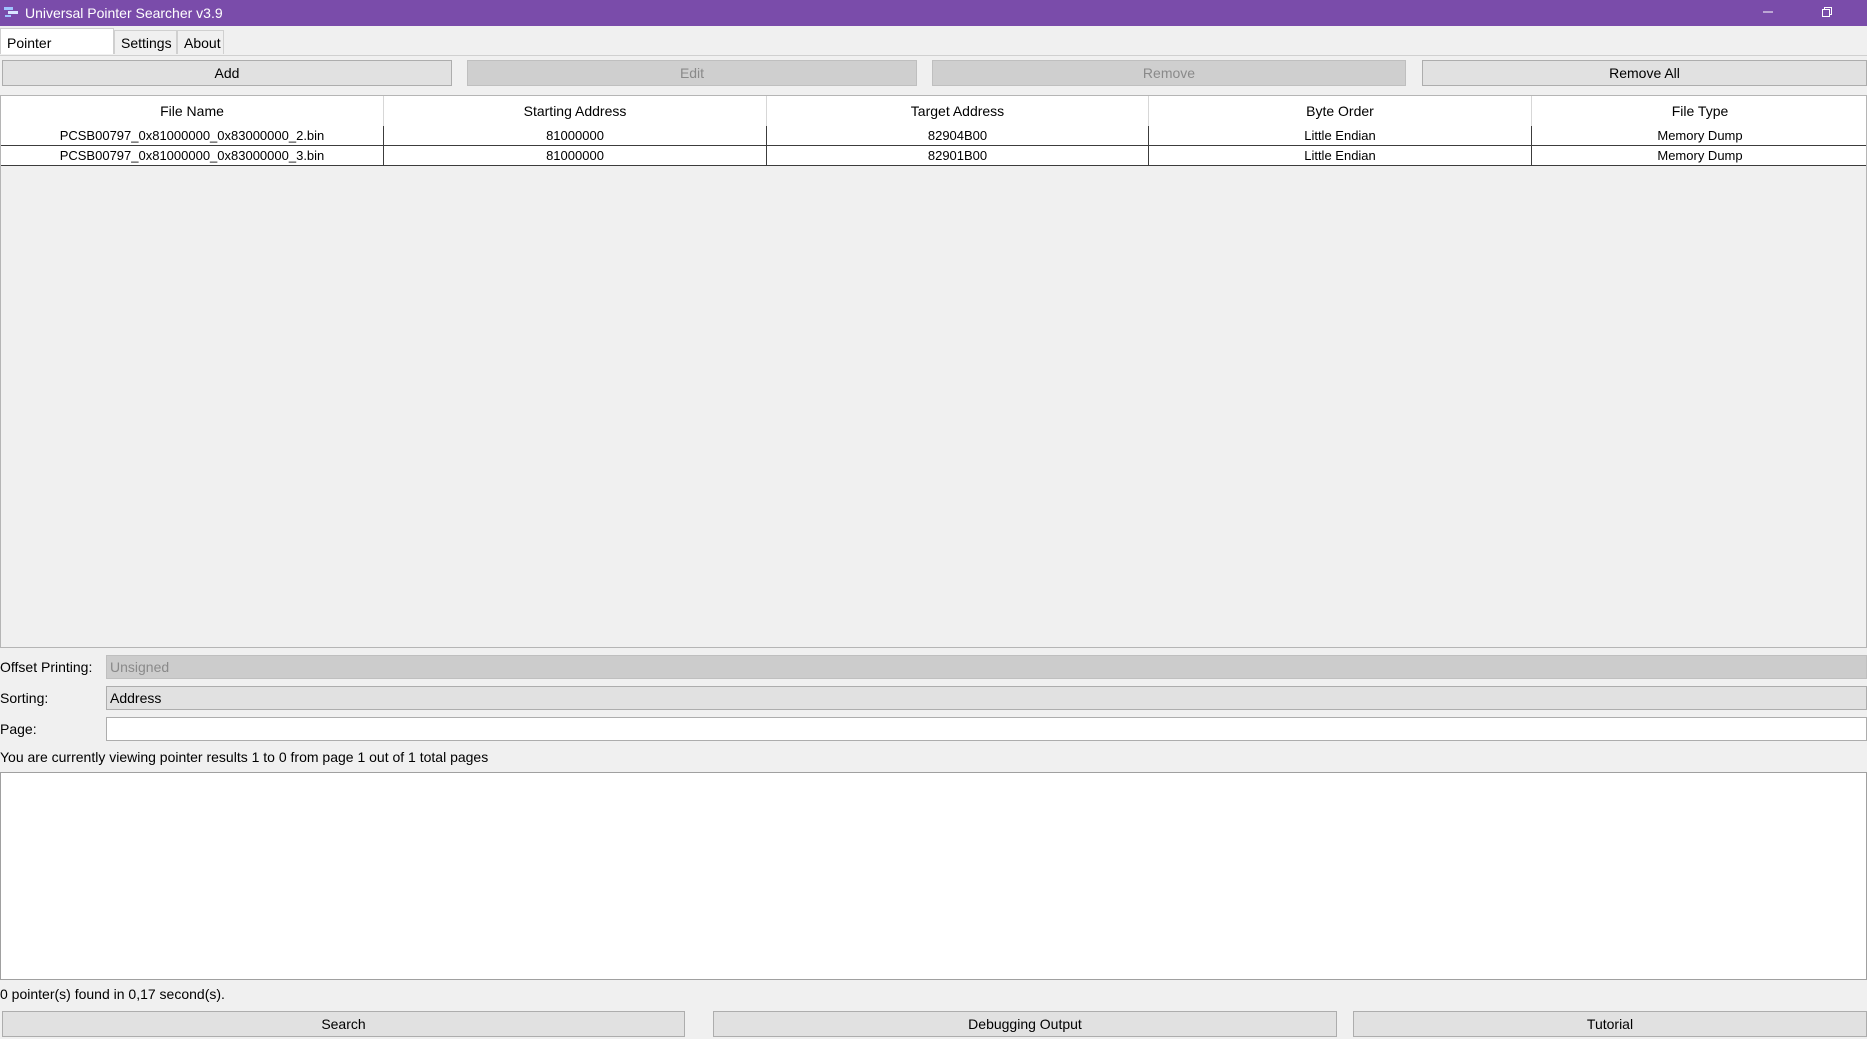 The image size is (1867, 1039). I want to click on tab-settings: Settings, so click(145, 42).